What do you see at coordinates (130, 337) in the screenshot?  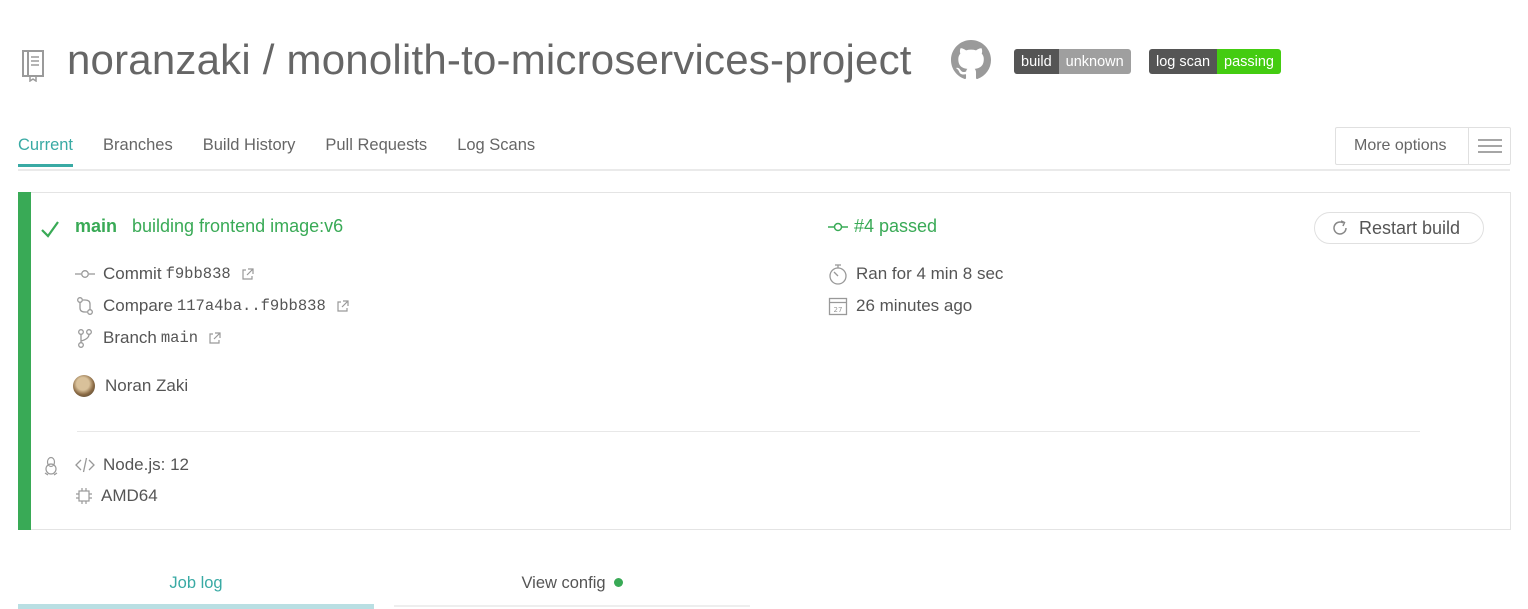 I see `branch-label: Branch` at bounding box center [130, 337].